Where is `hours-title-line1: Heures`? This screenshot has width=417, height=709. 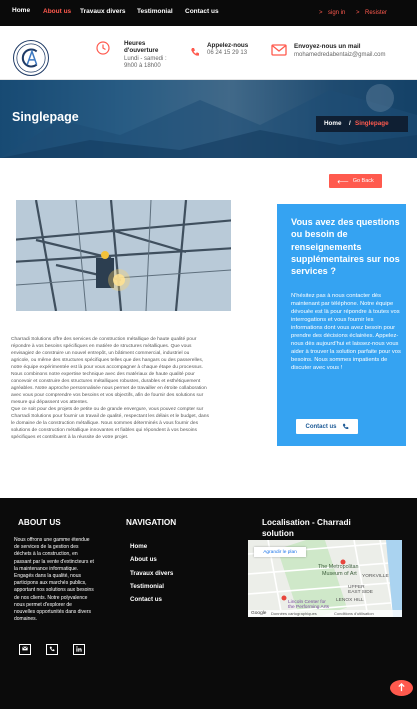
hours-title-line1: Heures is located at coordinates (135, 43).